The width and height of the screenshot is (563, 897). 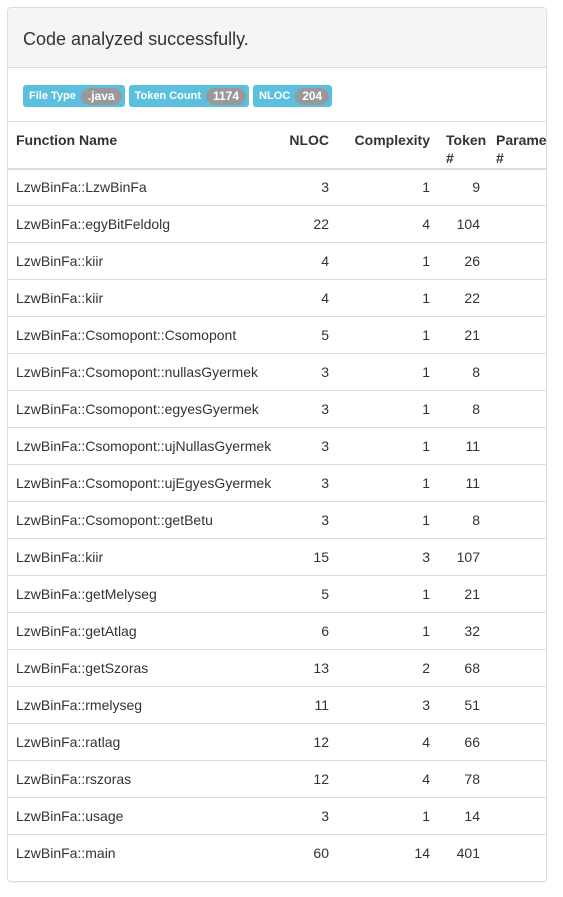 What do you see at coordinates (144, 483) in the screenshot?
I see `function-name-cell: LzwBinFa::Csomopont::ujEgyesGyermek` at bounding box center [144, 483].